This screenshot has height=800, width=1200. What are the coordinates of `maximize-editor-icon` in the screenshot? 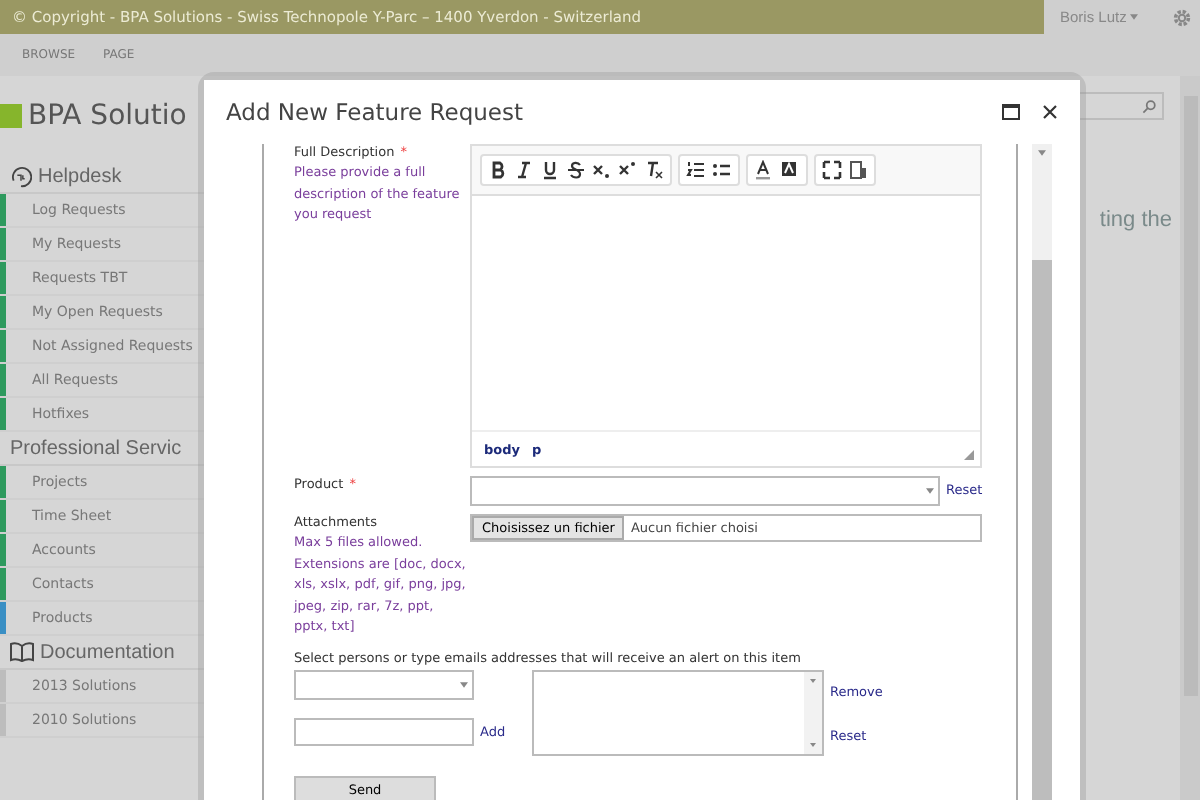 It's located at (832, 170).